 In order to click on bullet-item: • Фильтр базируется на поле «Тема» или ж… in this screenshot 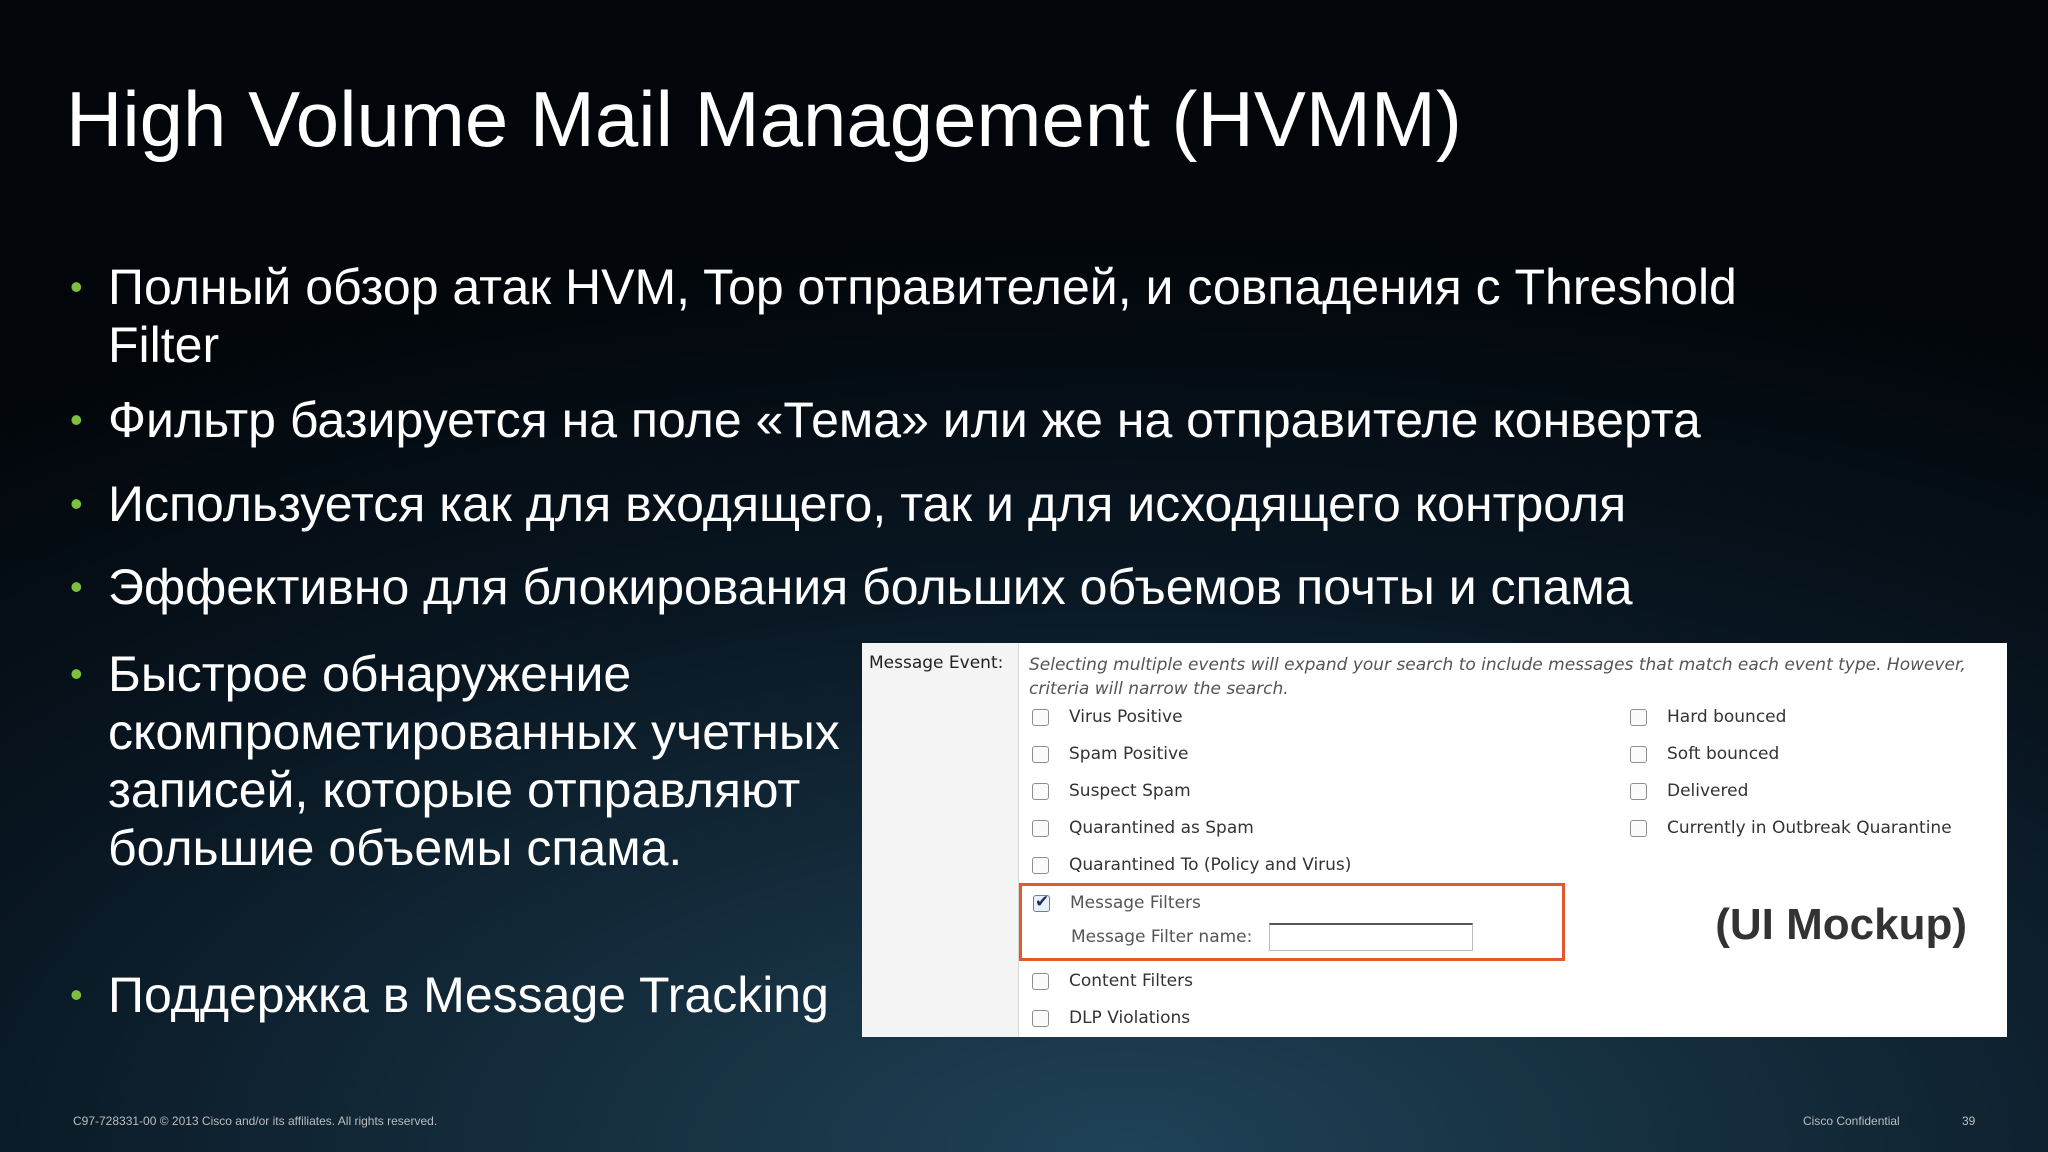, I will do `click(960, 420)`.